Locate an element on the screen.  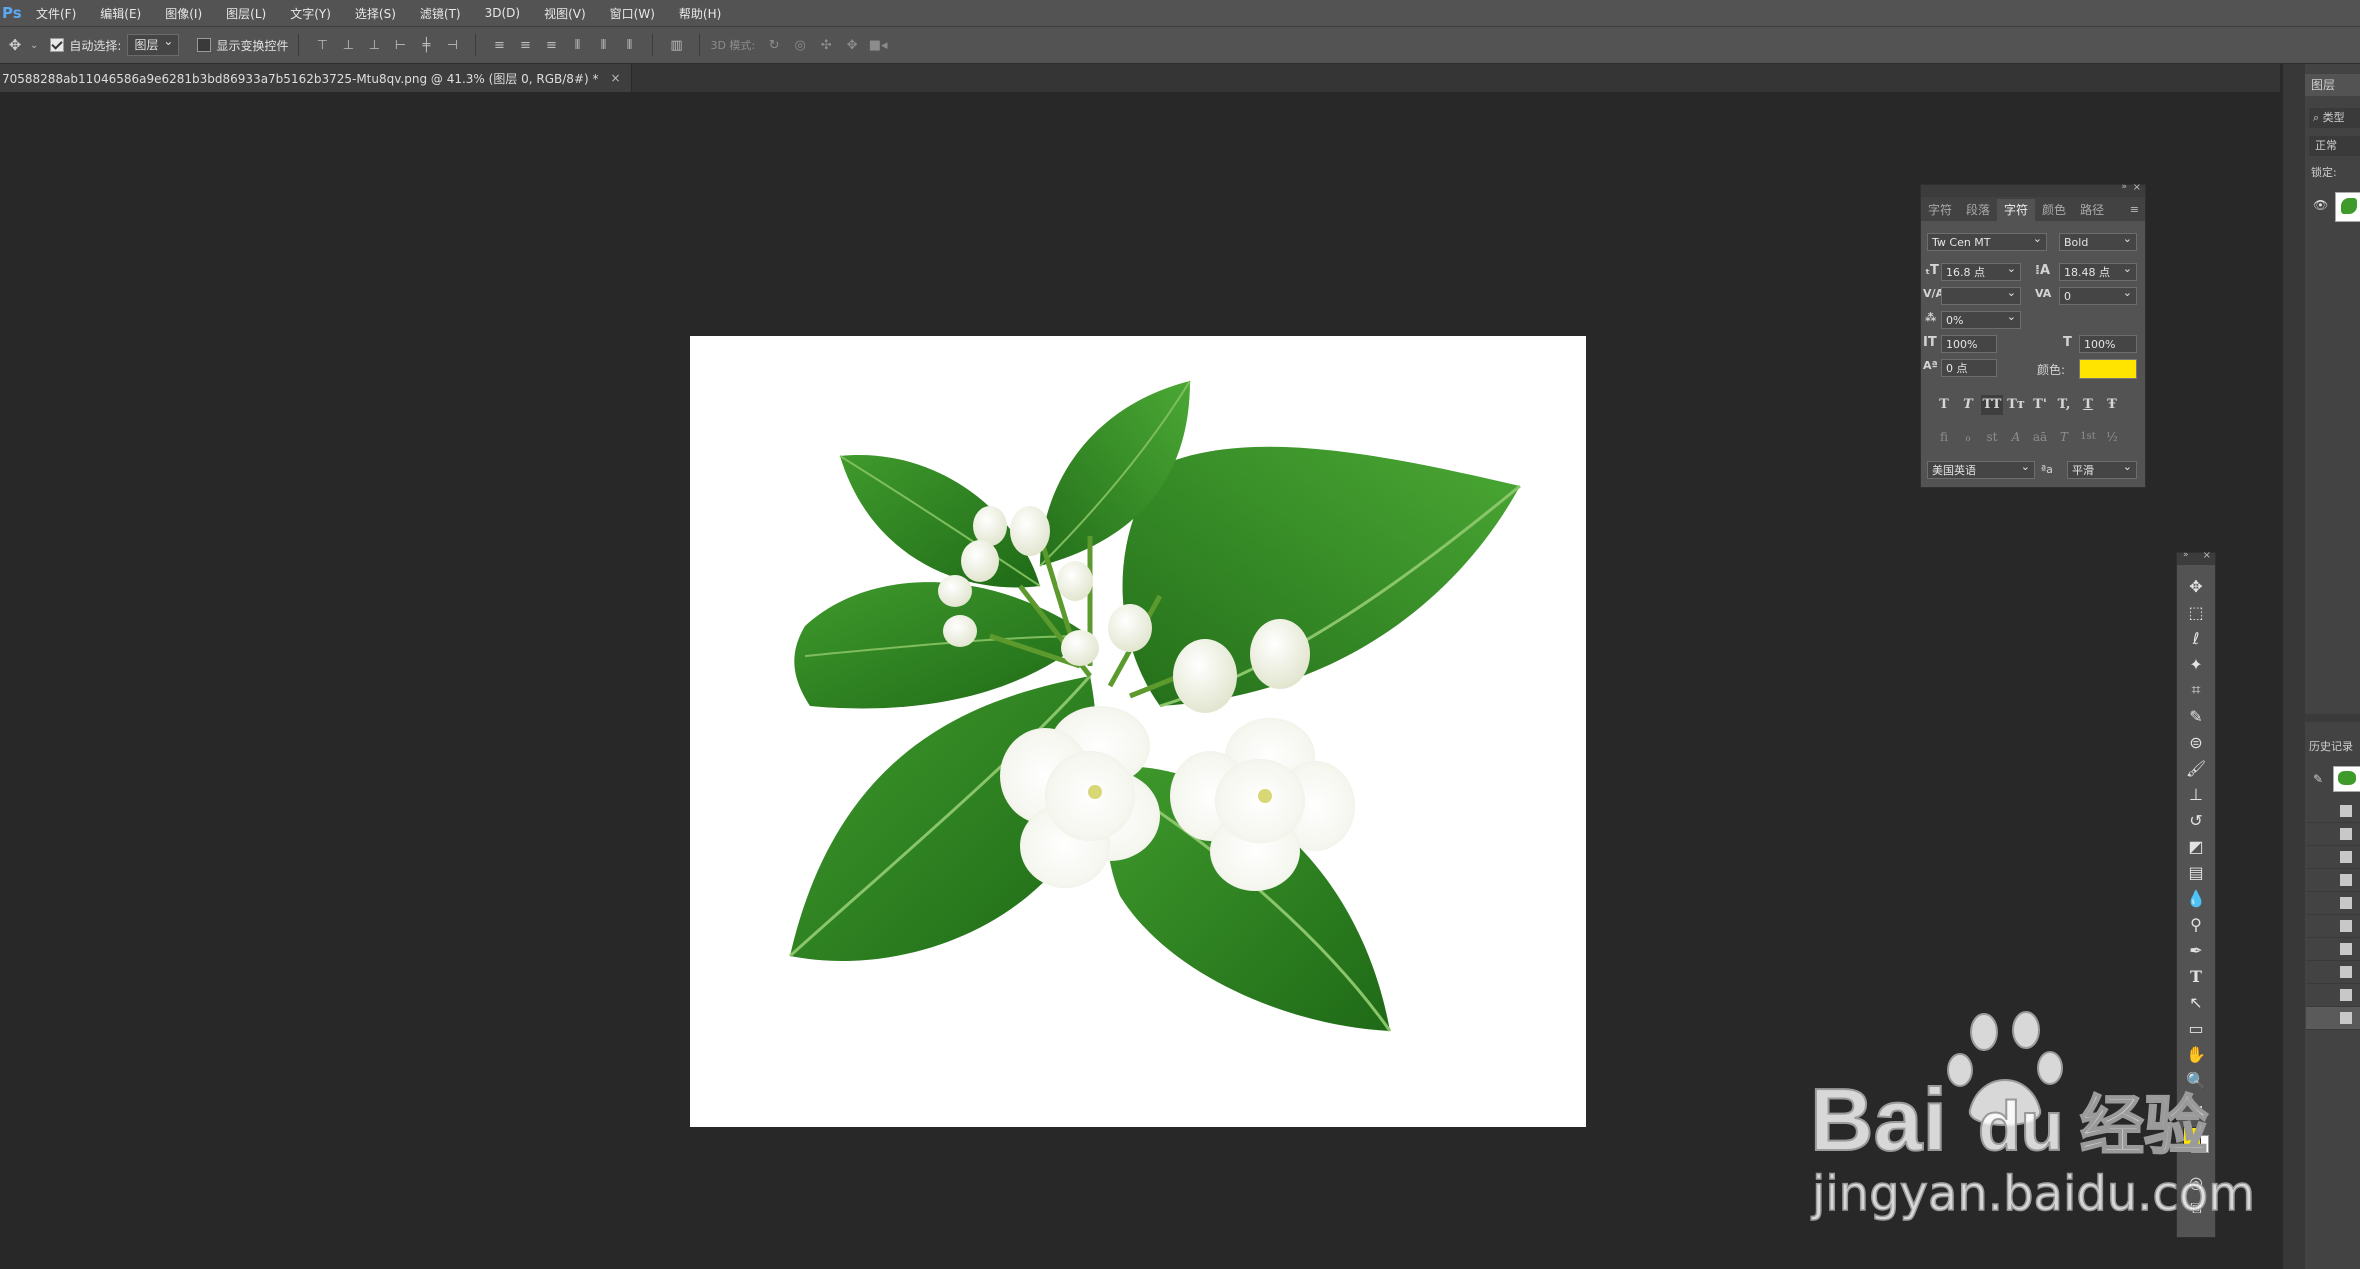
menu-view: 视图(V) is located at coordinates (565, 13).